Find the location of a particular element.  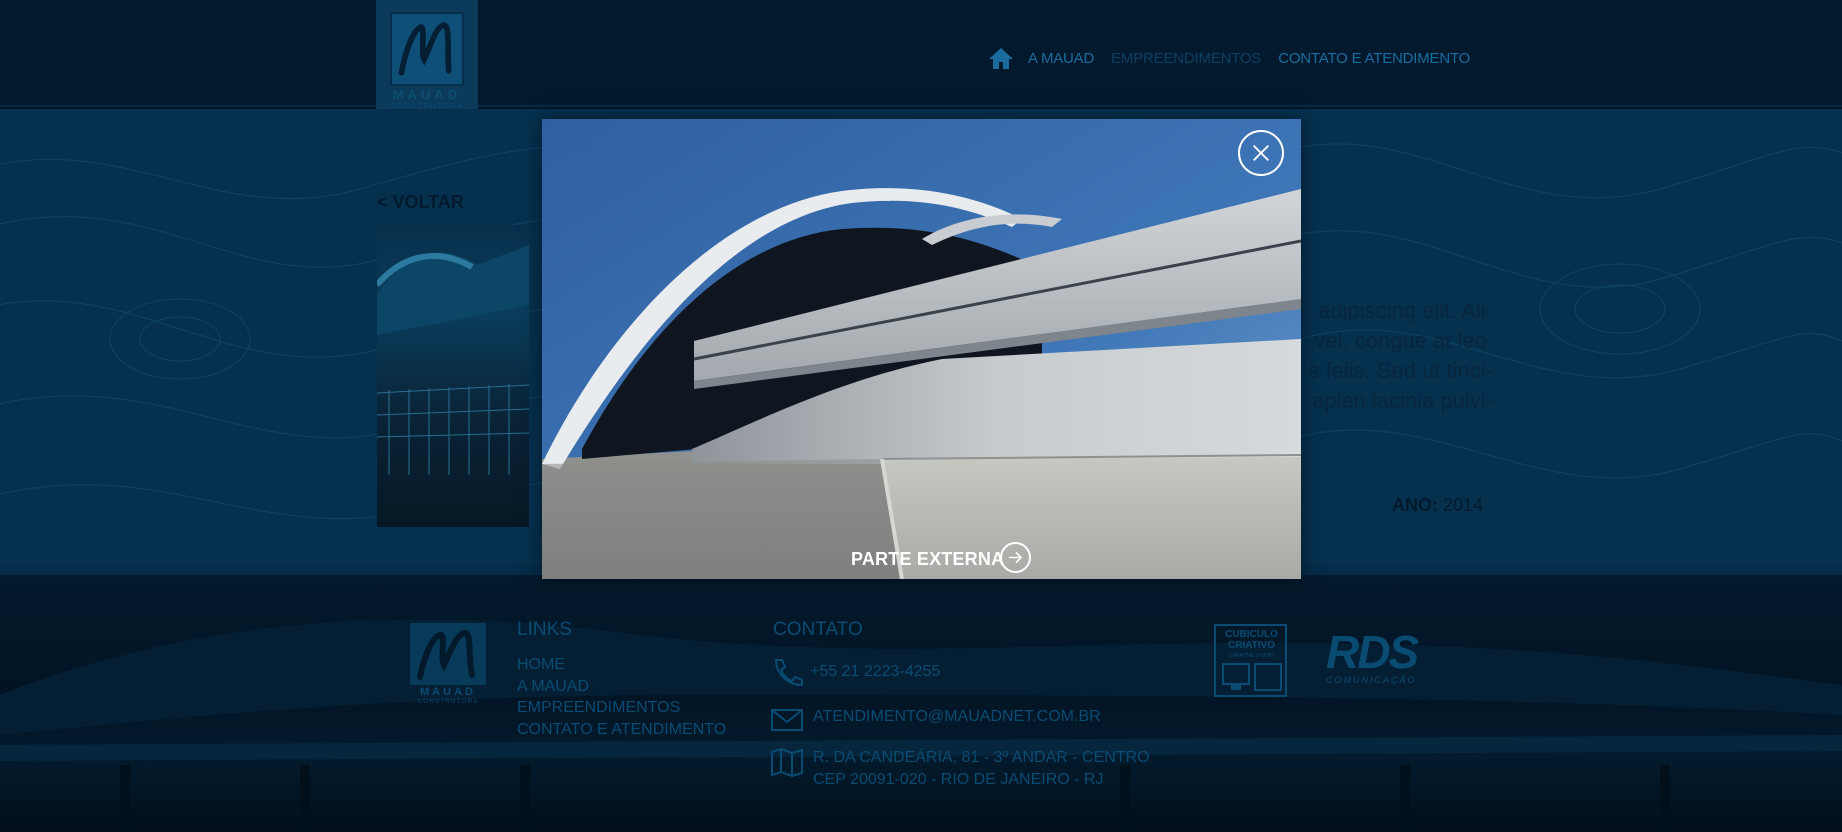

arrow-right-icon is located at coordinates (1015, 557).